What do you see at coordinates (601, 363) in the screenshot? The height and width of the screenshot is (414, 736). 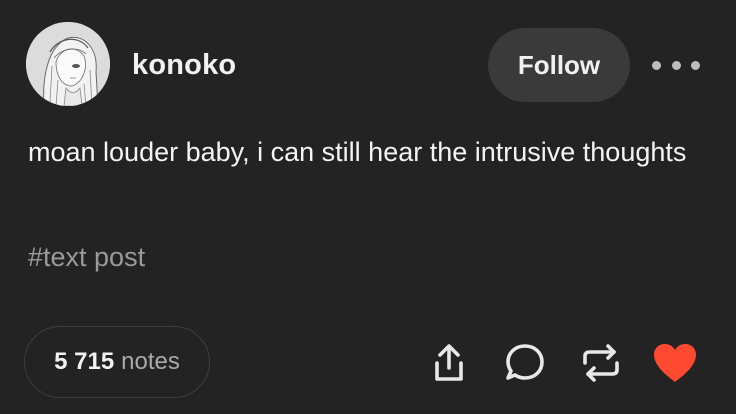 I see `reblog-icon` at bounding box center [601, 363].